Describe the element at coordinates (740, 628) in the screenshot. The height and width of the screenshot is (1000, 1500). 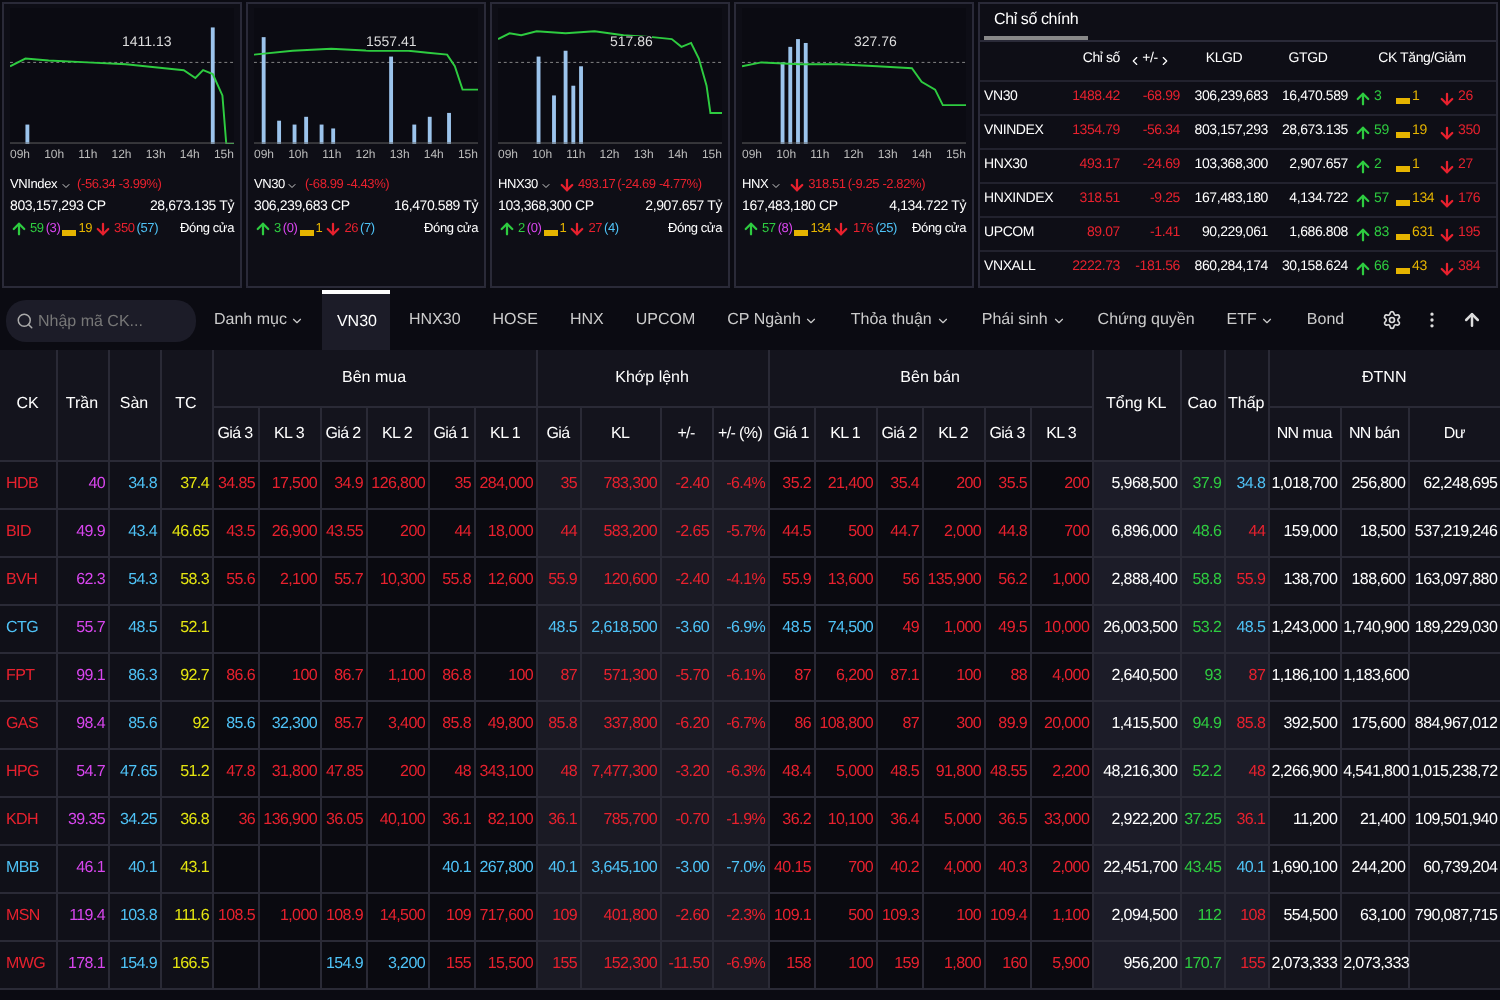
I see `percent-cell: -6.9%` at that location.